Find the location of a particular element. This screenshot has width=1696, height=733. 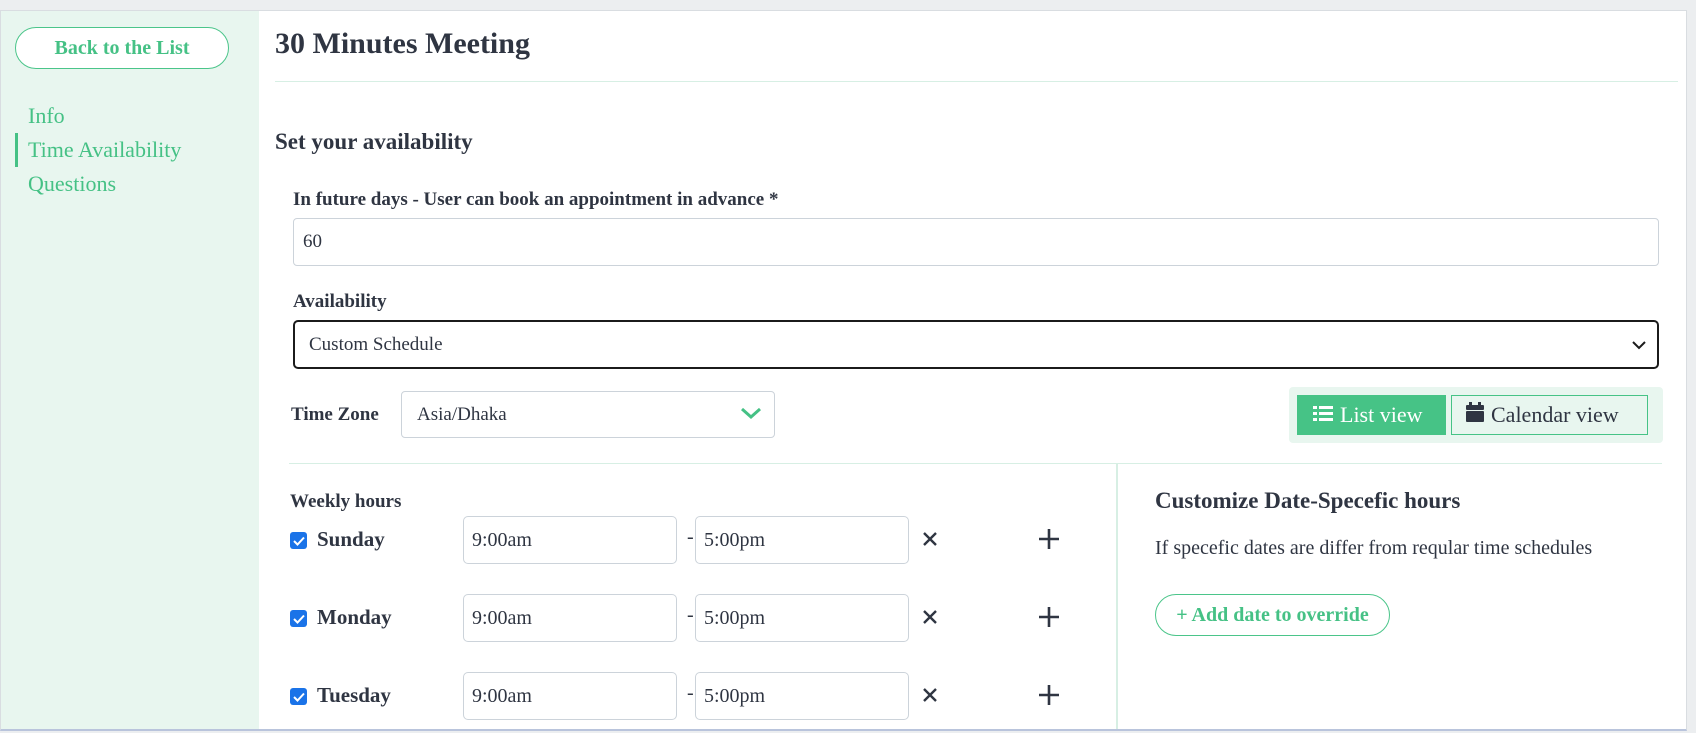

timezone-select: Asia/Dhaka is located at coordinates (588, 414).